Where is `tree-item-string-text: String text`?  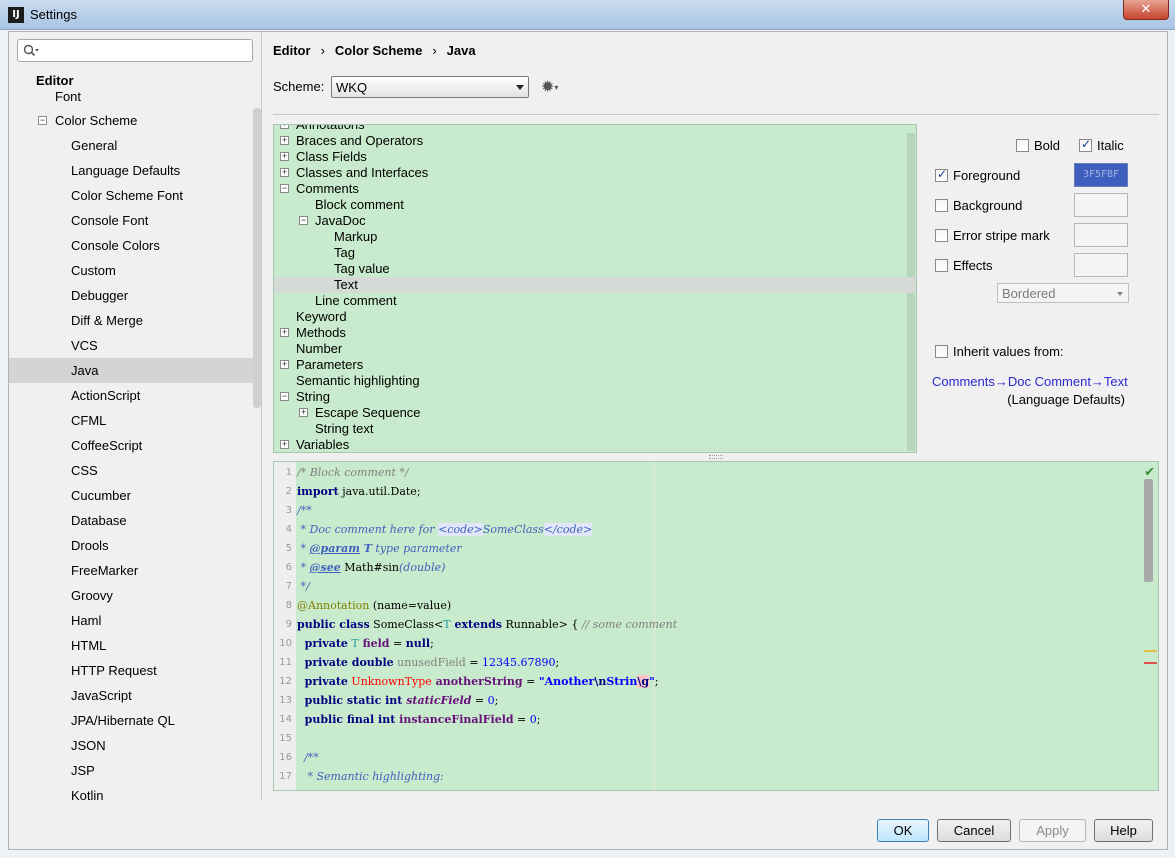
tree-item-string-text: String text is located at coordinates (595, 429).